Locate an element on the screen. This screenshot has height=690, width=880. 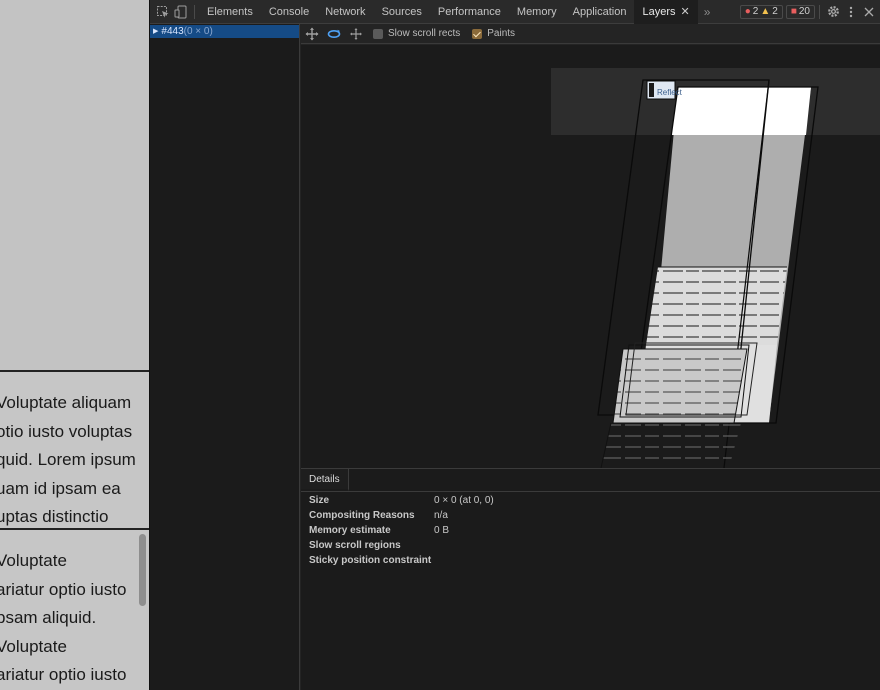
detail-key: Size is located at coordinates (319, 500).